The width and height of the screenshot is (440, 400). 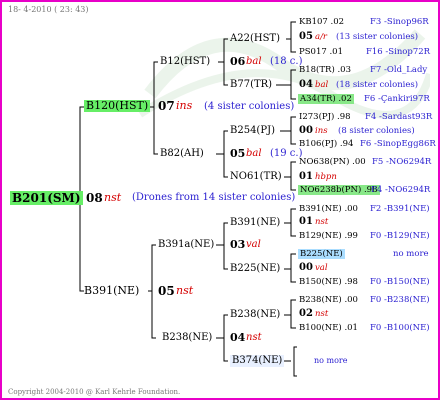 What do you see at coordinates (400, 236) in the screenshot?
I see `l4-bot-link-4: F0 -B129(NE)` at bounding box center [400, 236].